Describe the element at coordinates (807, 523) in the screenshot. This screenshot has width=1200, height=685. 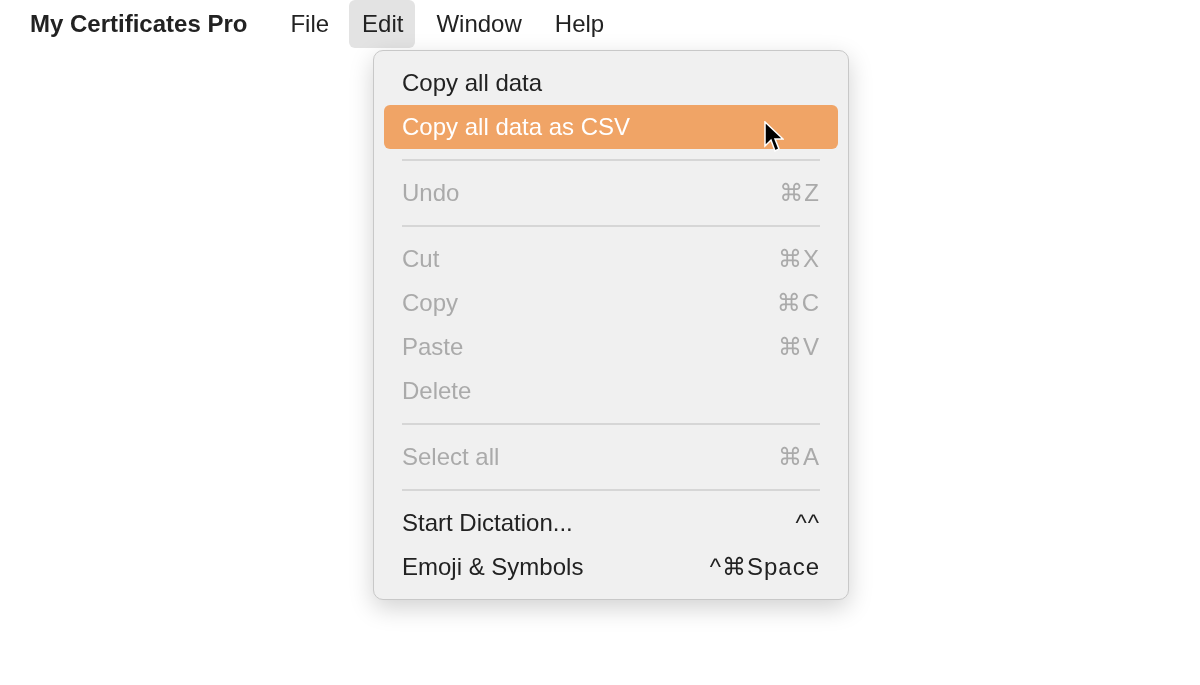
I see `shortcut-text: ^^` at that location.